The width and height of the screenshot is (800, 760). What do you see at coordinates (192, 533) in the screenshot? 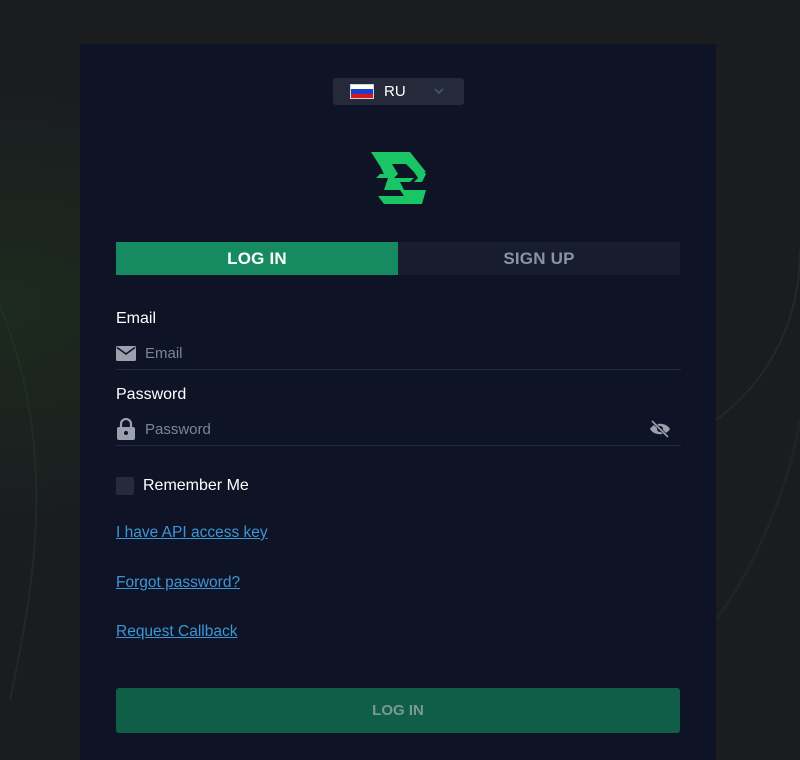
I see `api-access-key-link: I have API access key` at bounding box center [192, 533].